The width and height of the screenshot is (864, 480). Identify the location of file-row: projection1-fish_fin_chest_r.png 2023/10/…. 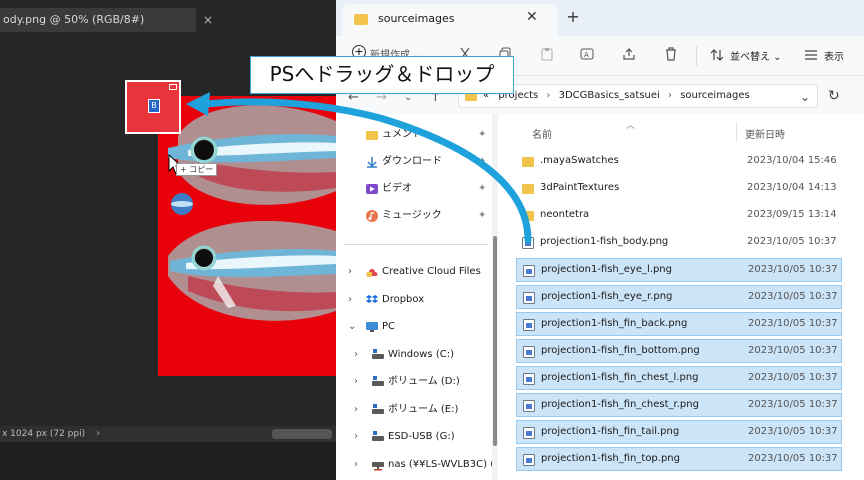
(679, 405).